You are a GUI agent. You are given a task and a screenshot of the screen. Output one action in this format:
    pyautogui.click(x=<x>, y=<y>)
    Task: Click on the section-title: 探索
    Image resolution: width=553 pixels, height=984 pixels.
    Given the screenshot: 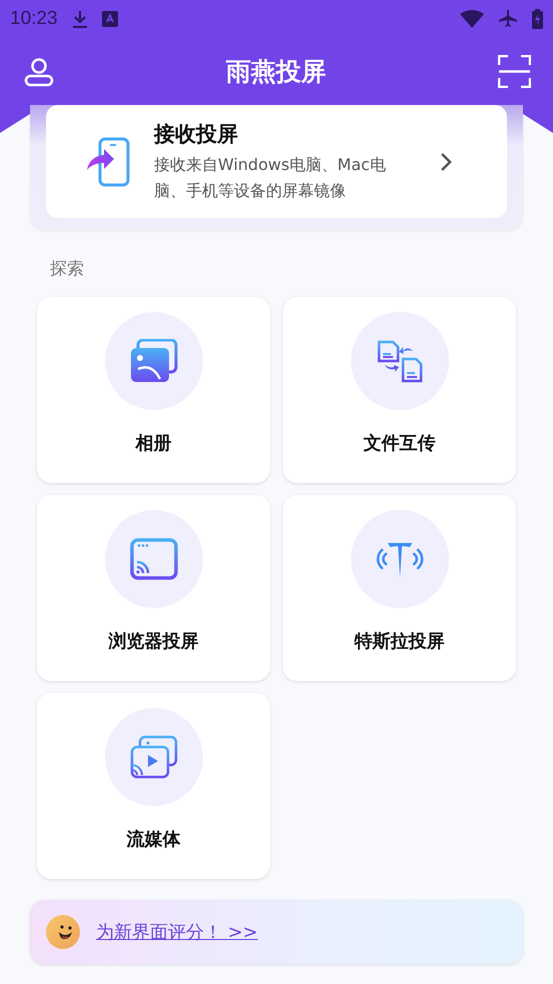 What is the action you would take?
    pyautogui.click(x=67, y=269)
    